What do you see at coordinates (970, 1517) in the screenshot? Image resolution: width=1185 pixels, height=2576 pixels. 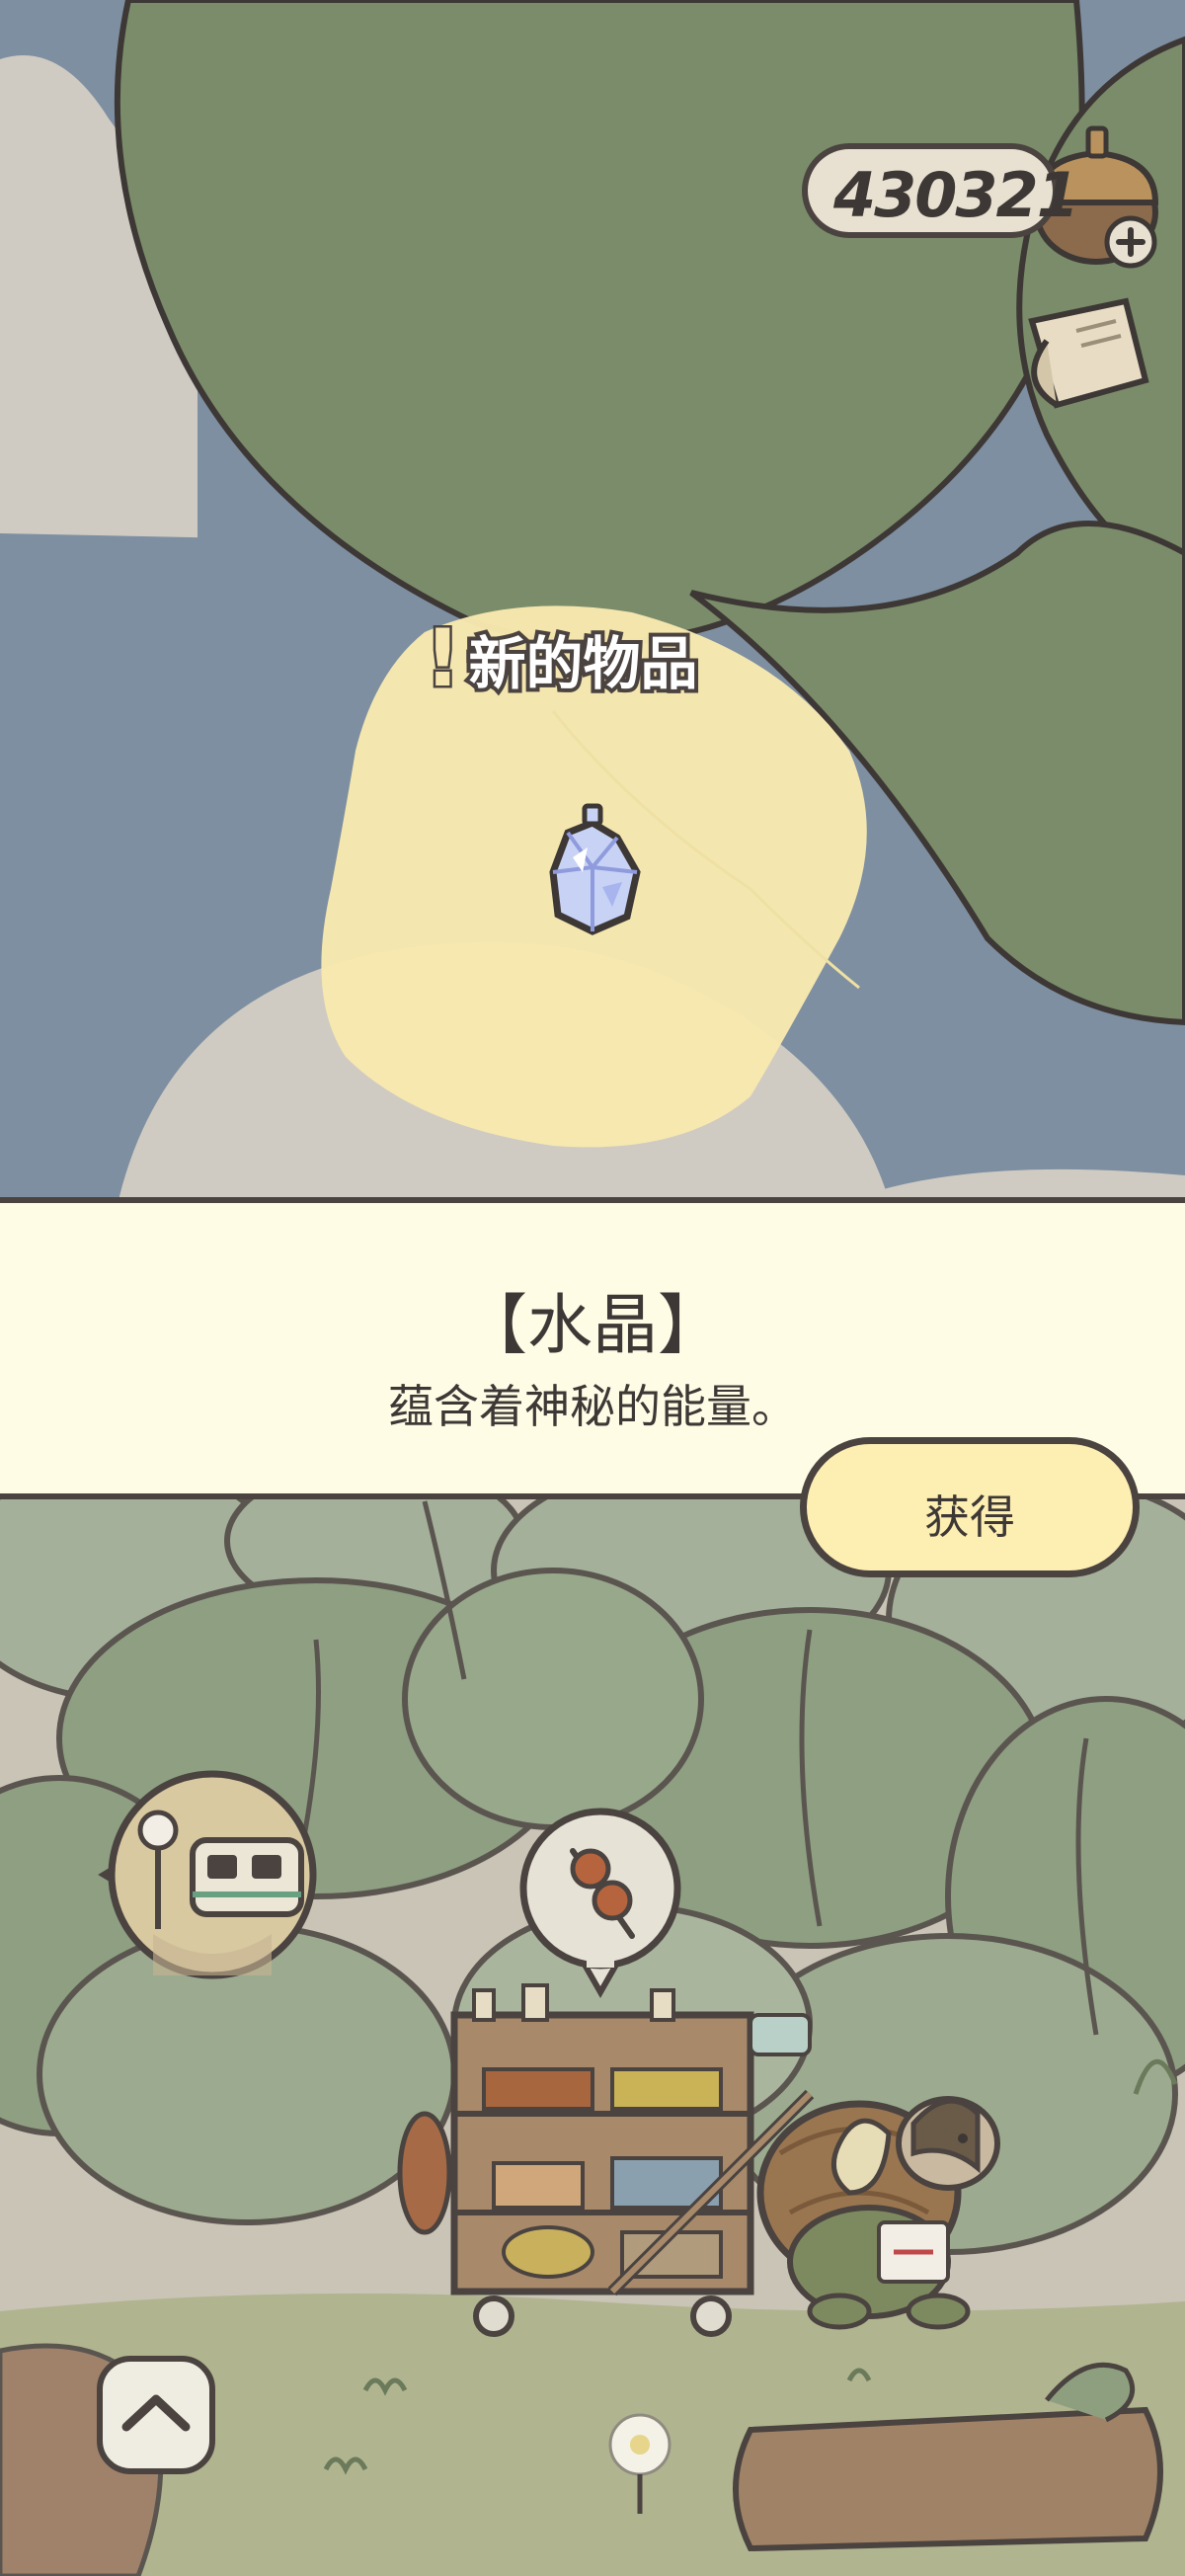 I see `obtain-button-label: 获得` at bounding box center [970, 1517].